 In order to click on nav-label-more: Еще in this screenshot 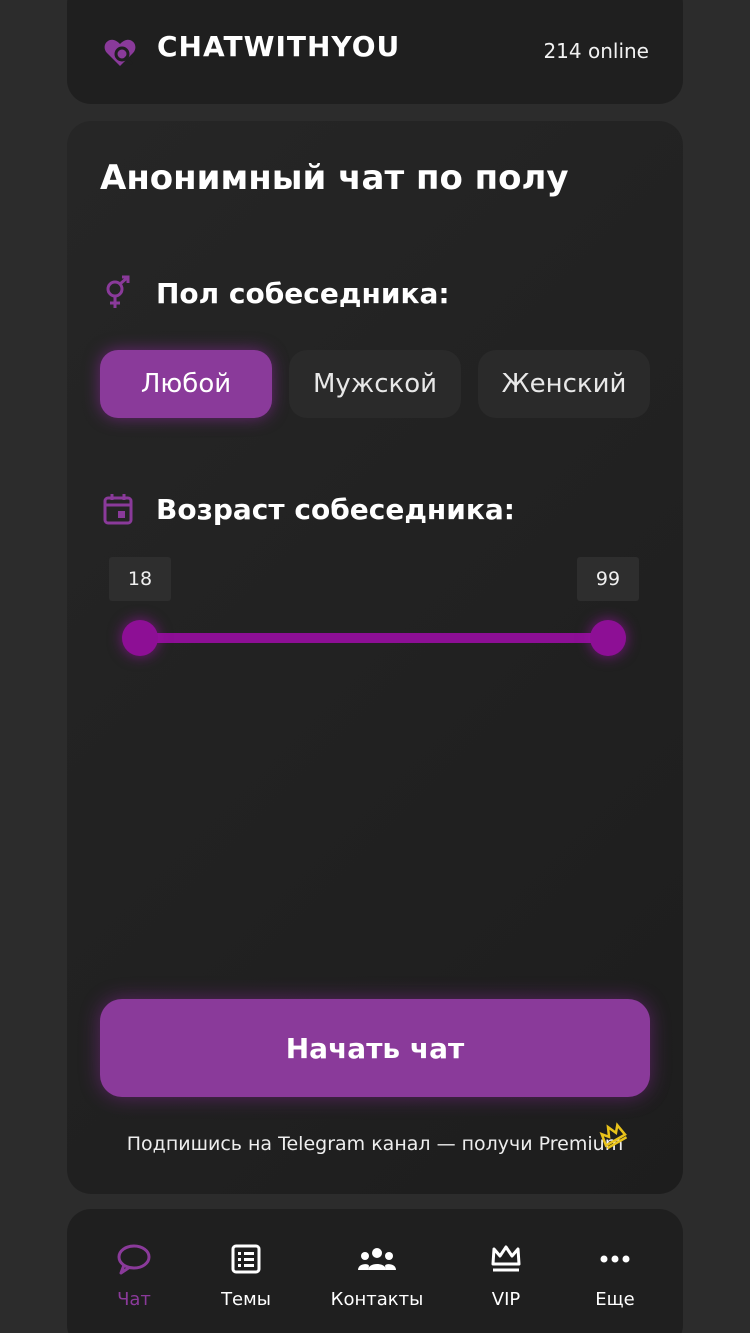, I will do `click(615, 1299)`.